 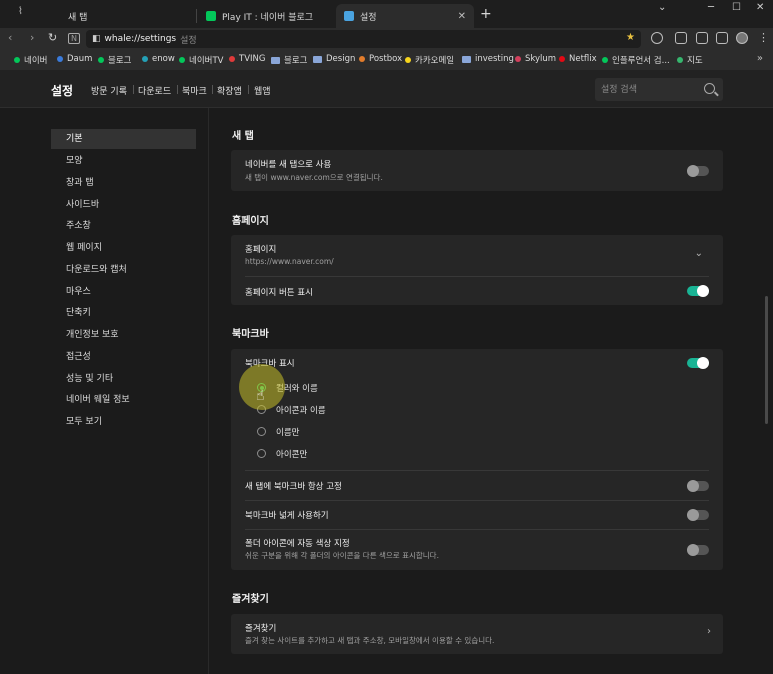 I want to click on bookmark-item: Netflix, so click(x=578, y=59).